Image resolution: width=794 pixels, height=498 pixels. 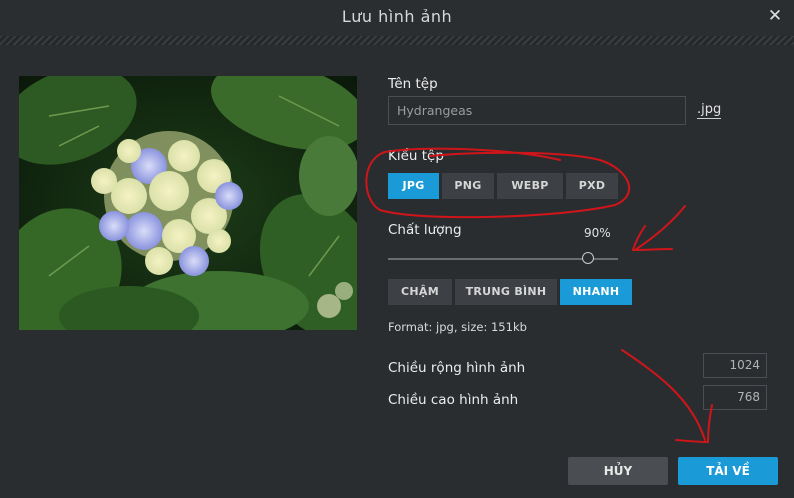 I want to click on image-height-input: 768, so click(x=735, y=397).